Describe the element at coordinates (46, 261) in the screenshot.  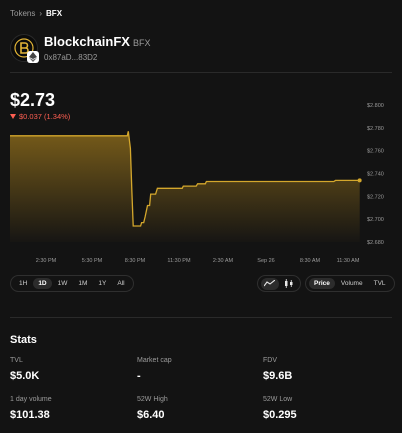
I see `x-tick-label: 2:30 PM` at that location.